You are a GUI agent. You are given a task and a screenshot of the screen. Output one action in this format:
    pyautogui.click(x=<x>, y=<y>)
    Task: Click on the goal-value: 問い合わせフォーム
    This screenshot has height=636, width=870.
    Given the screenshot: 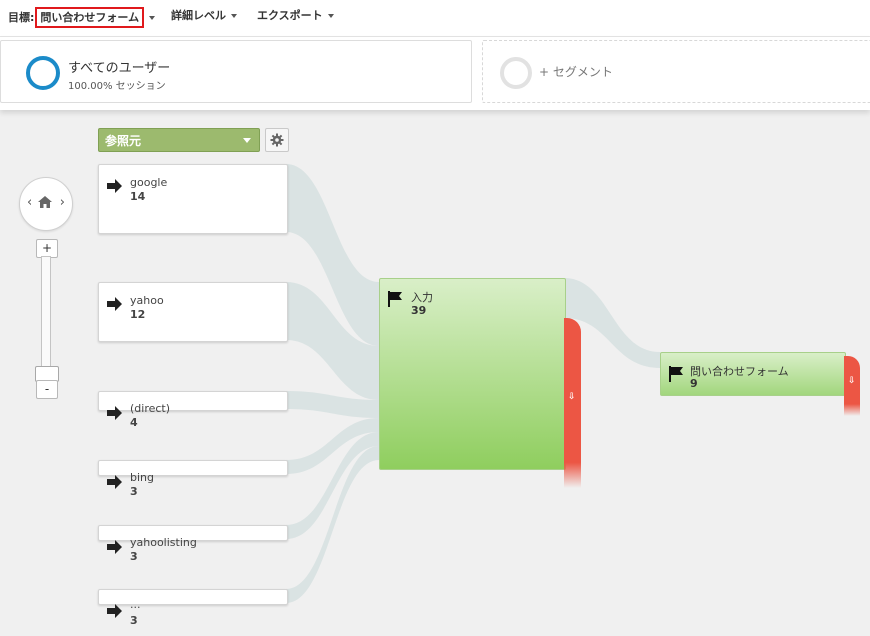 What is the action you would take?
    pyautogui.click(x=90, y=17)
    